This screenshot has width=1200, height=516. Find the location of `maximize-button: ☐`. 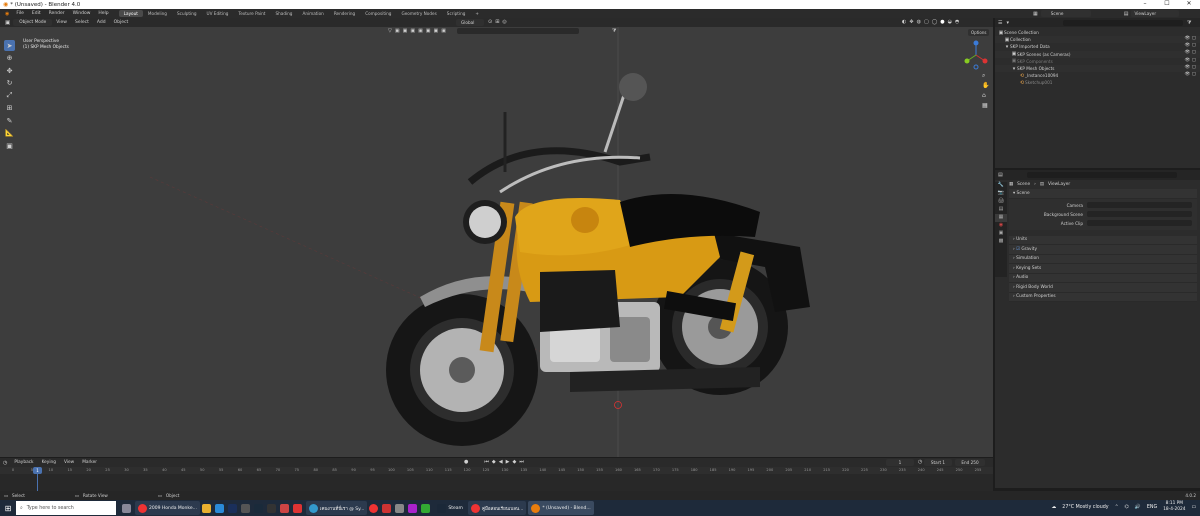

maximize-button: ☐ is located at coordinates (1167, 3).